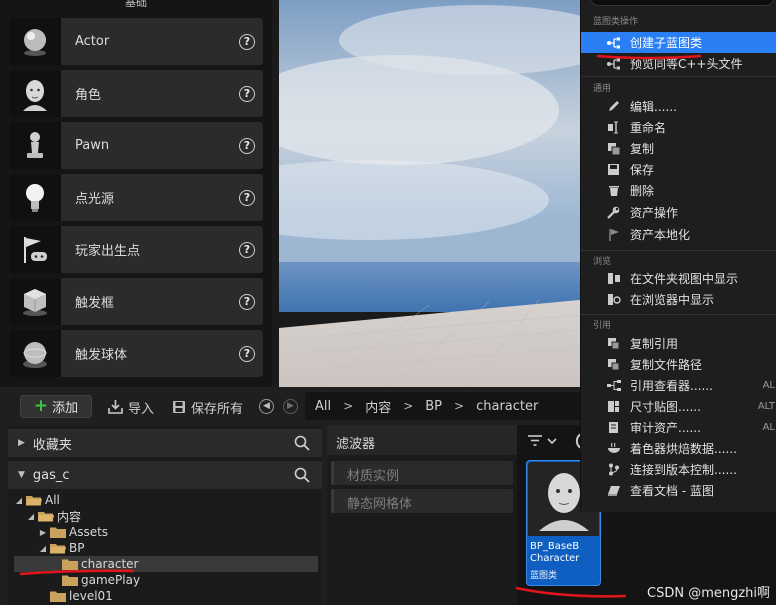  What do you see at coordinates (660, 235) in the screenshot?
I see `menu-item-label: 资产本地化` at bounding box center [660, 235].